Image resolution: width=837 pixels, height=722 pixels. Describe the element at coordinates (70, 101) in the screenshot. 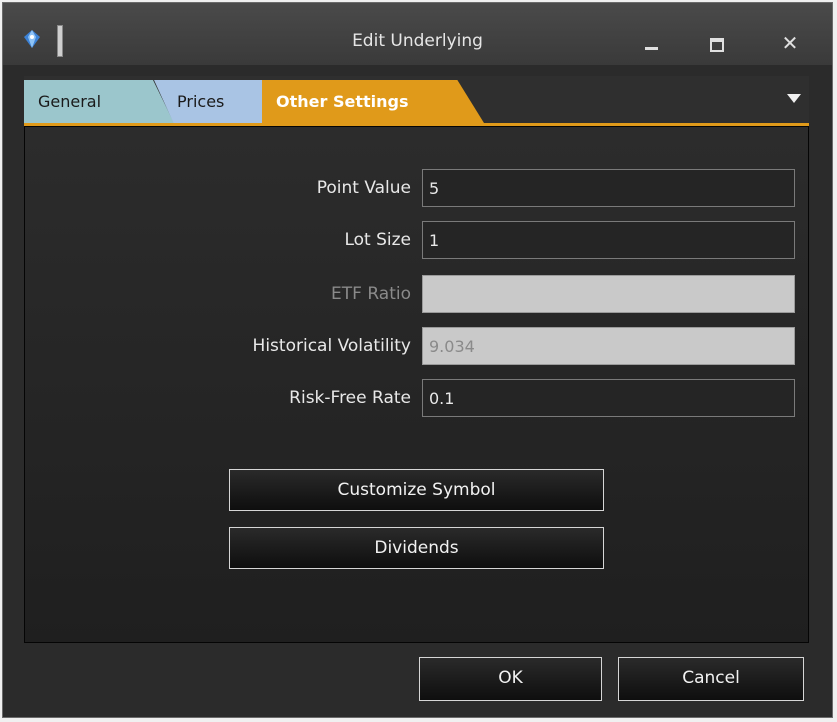

I see `tab-general-label: General` at that location.